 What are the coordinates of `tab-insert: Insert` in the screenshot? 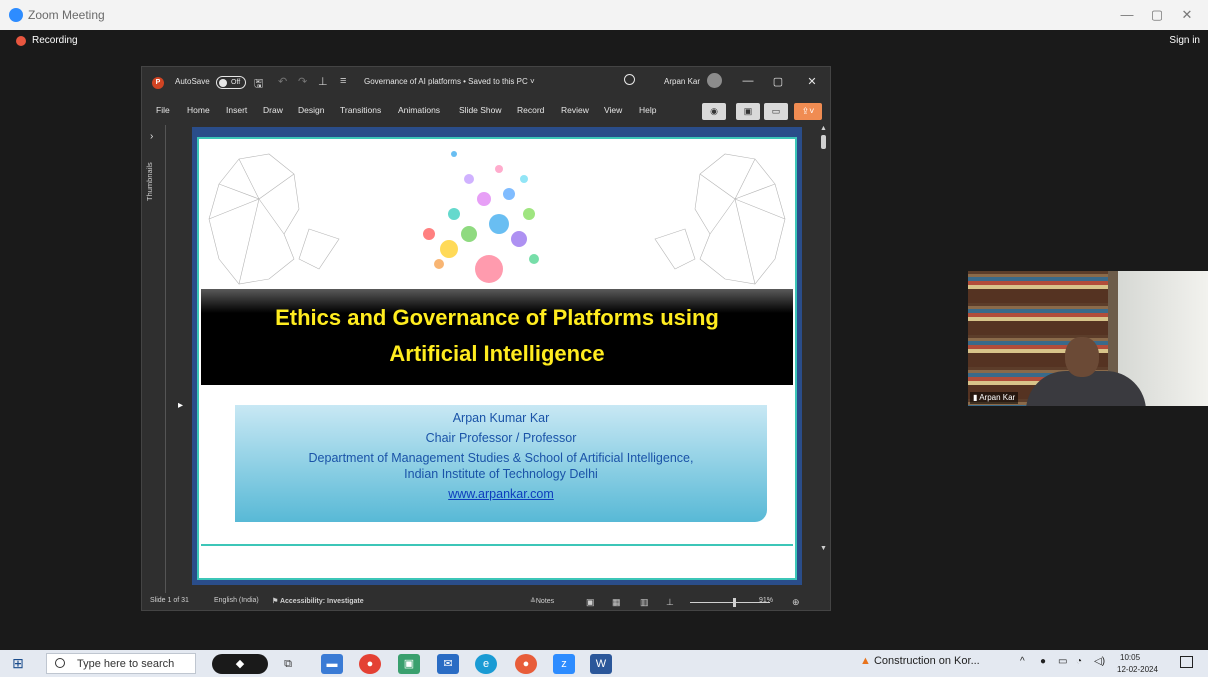 It's located at (236, 110).